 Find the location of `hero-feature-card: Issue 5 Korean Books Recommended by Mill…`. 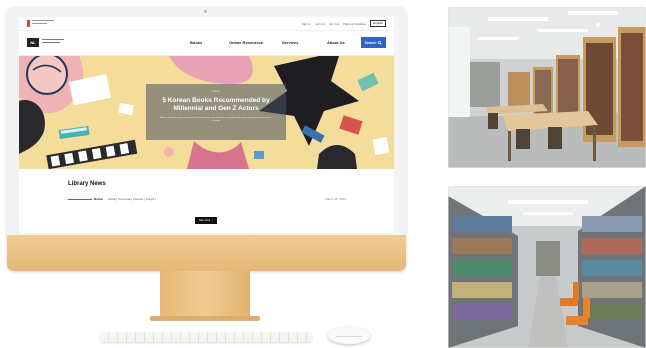

hero-feature-card: Issue 5 Korean Books Recommended by Mill… is located at coordinates (216, 112).